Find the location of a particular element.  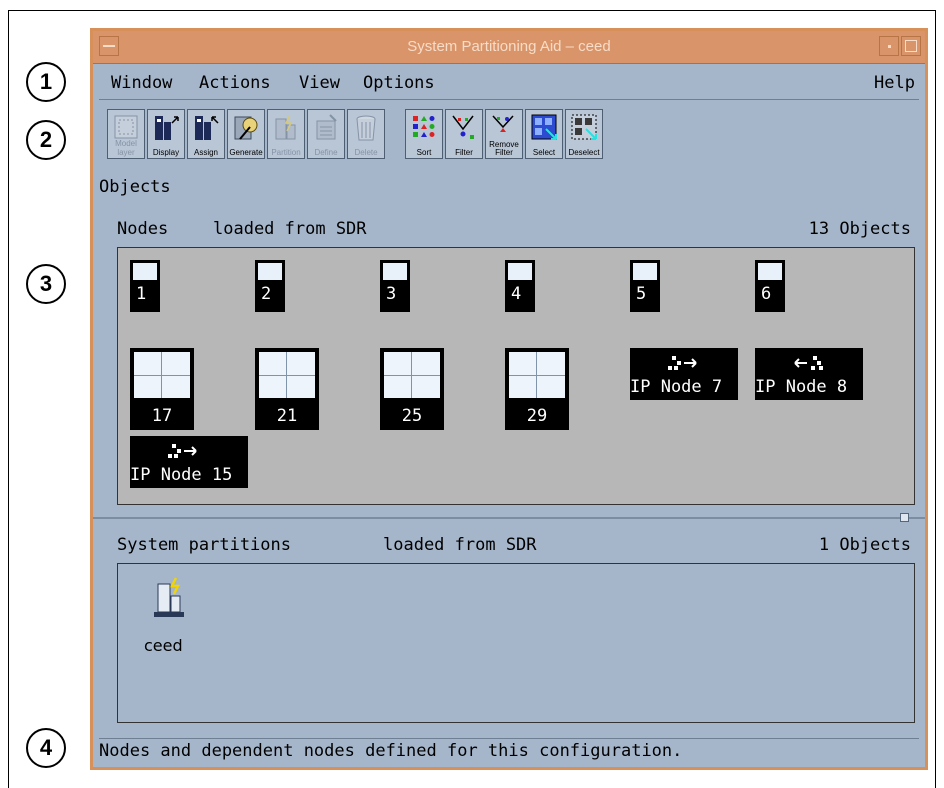

ip-node-in-icon is located at coordinates (808, 363).